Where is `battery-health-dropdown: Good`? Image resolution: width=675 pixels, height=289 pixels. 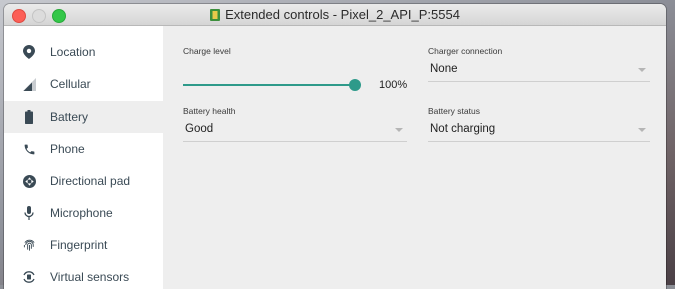
battery-health-dropdown: Good is located at coordinates (295, 130).